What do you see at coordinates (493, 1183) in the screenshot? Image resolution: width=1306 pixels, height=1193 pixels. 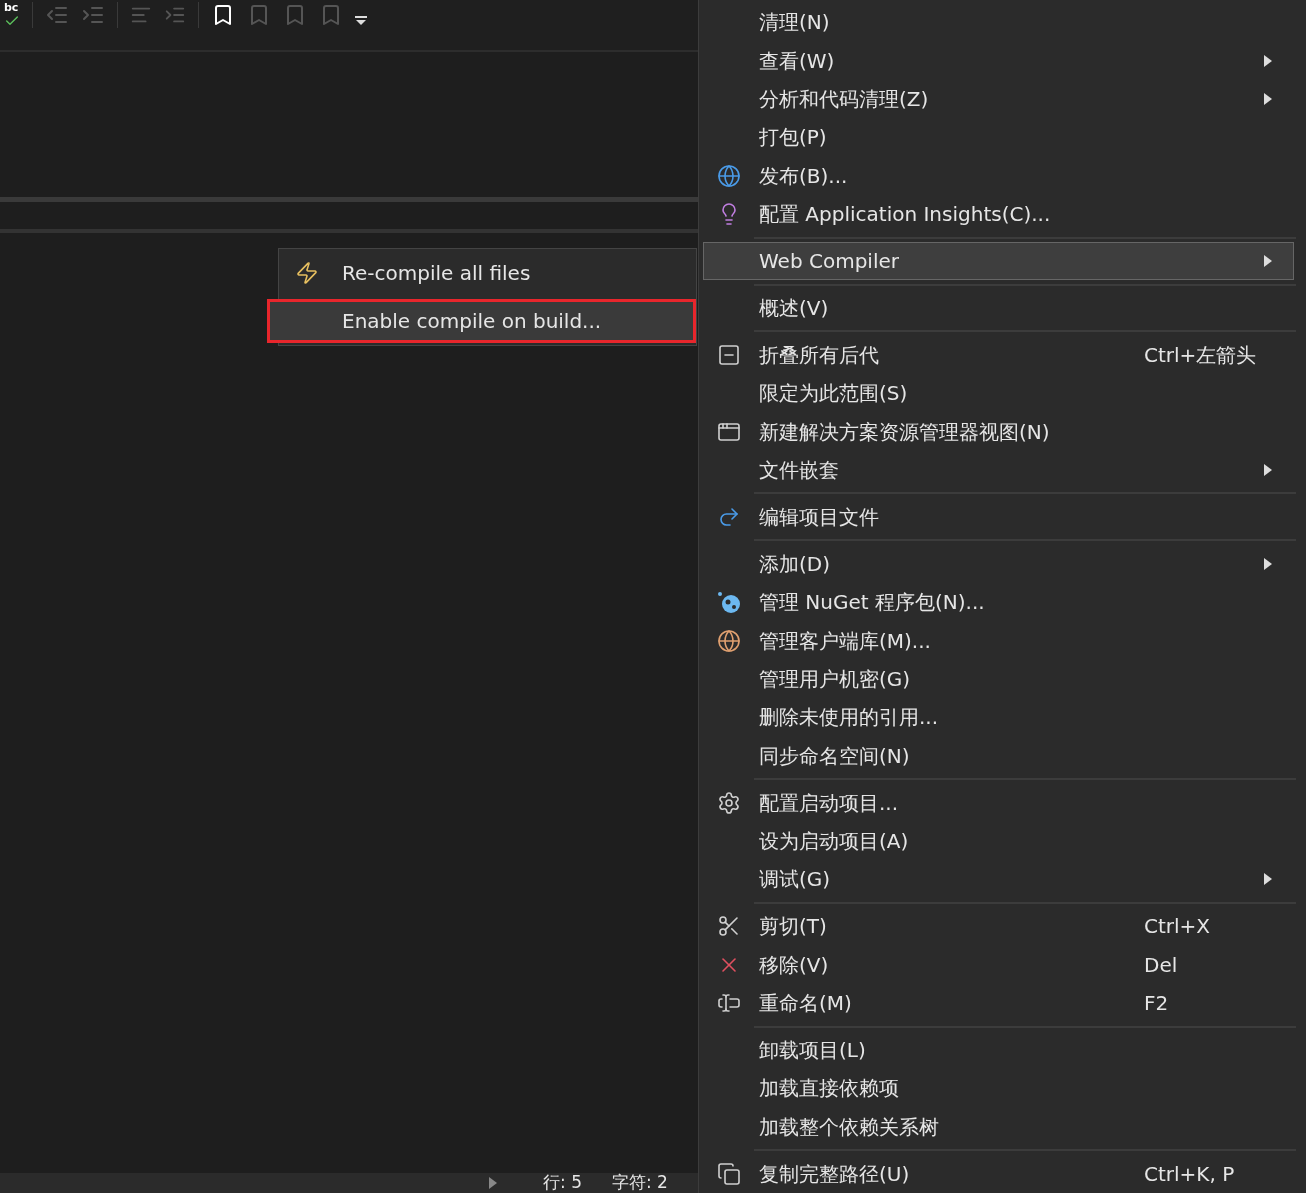 I see `play-icon` at bounding box center [493, 1183].